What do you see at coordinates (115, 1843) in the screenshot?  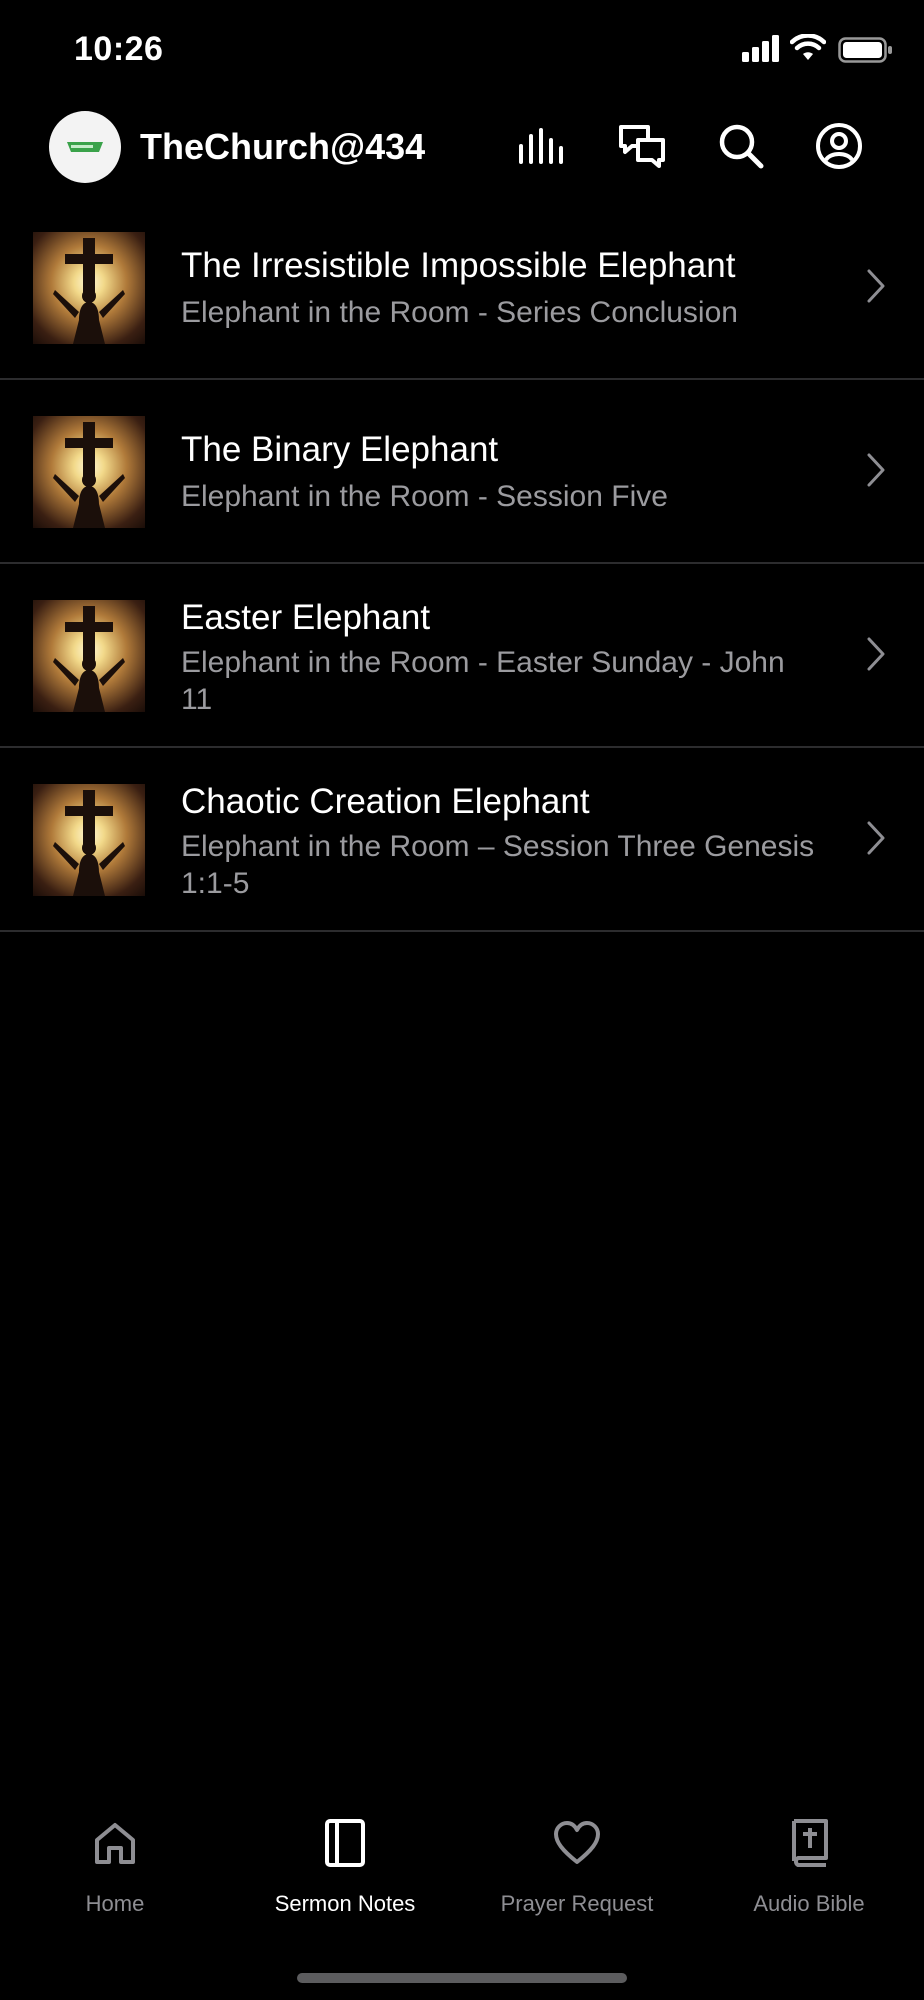 I see `home-icon` at bounding box center [115, 1843].